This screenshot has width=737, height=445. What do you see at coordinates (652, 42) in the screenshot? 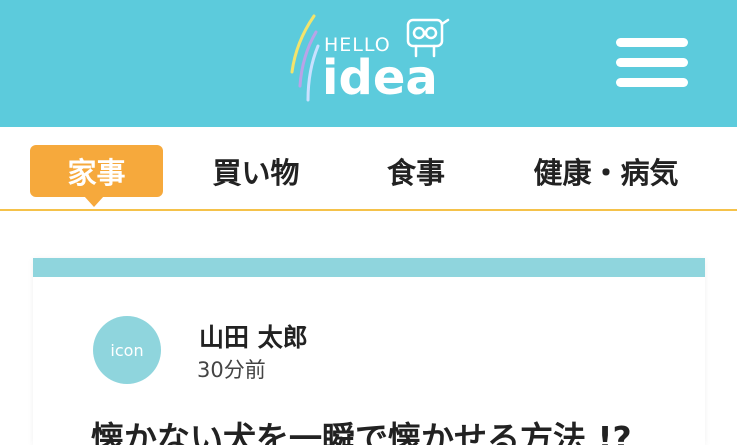
I see `hamburger-menu-icon` at bounding box center [652, 42].